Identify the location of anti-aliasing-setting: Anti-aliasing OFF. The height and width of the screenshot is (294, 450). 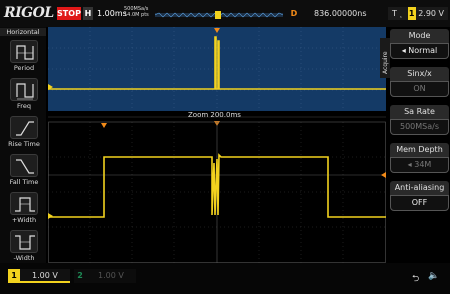
(419, 196).